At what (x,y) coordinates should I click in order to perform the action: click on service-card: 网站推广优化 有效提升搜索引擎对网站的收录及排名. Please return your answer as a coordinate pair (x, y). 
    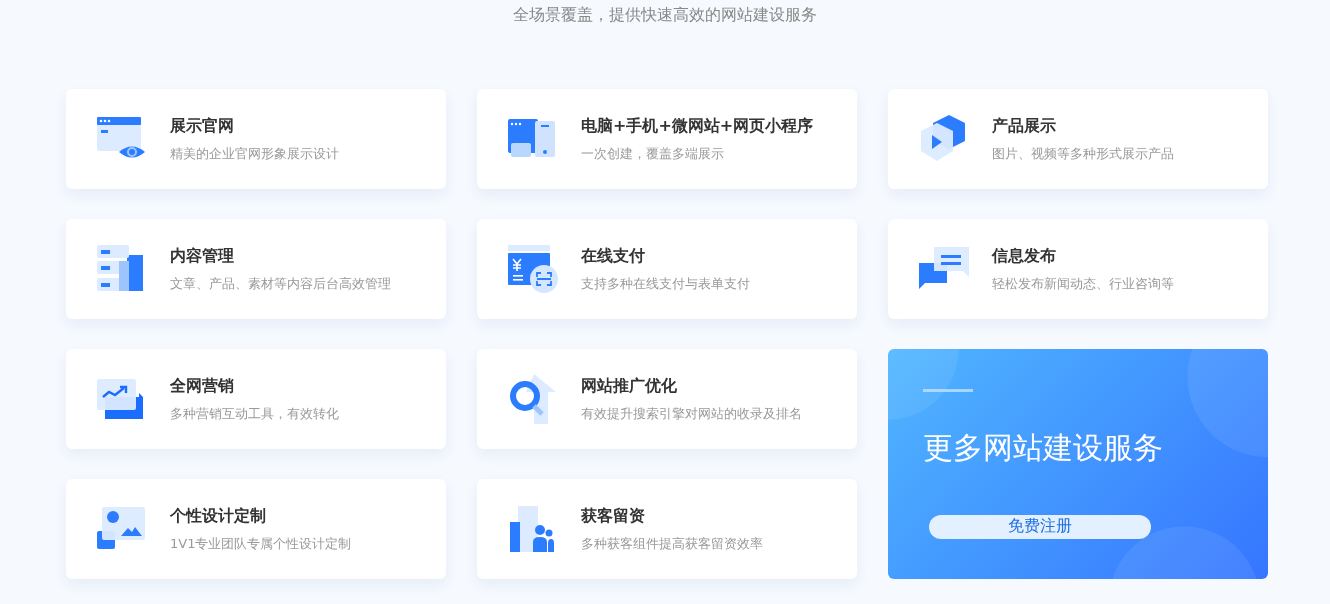
    Looking at the image, I should click on (667, 399).